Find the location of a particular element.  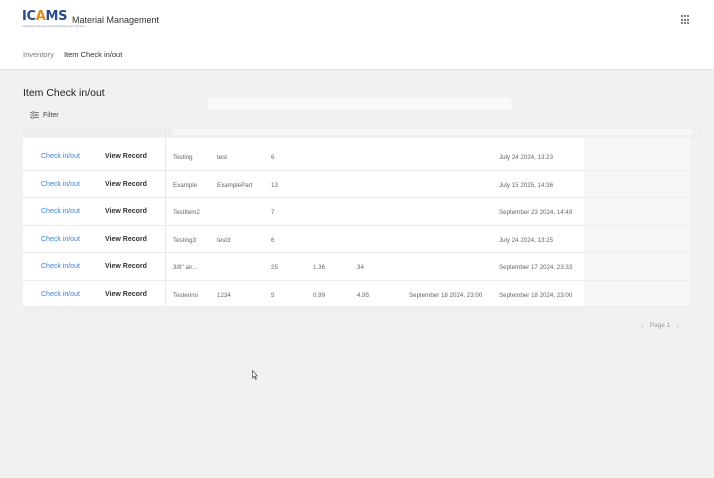

cell-part: ExamplePart is located at coordinates (235, 185).